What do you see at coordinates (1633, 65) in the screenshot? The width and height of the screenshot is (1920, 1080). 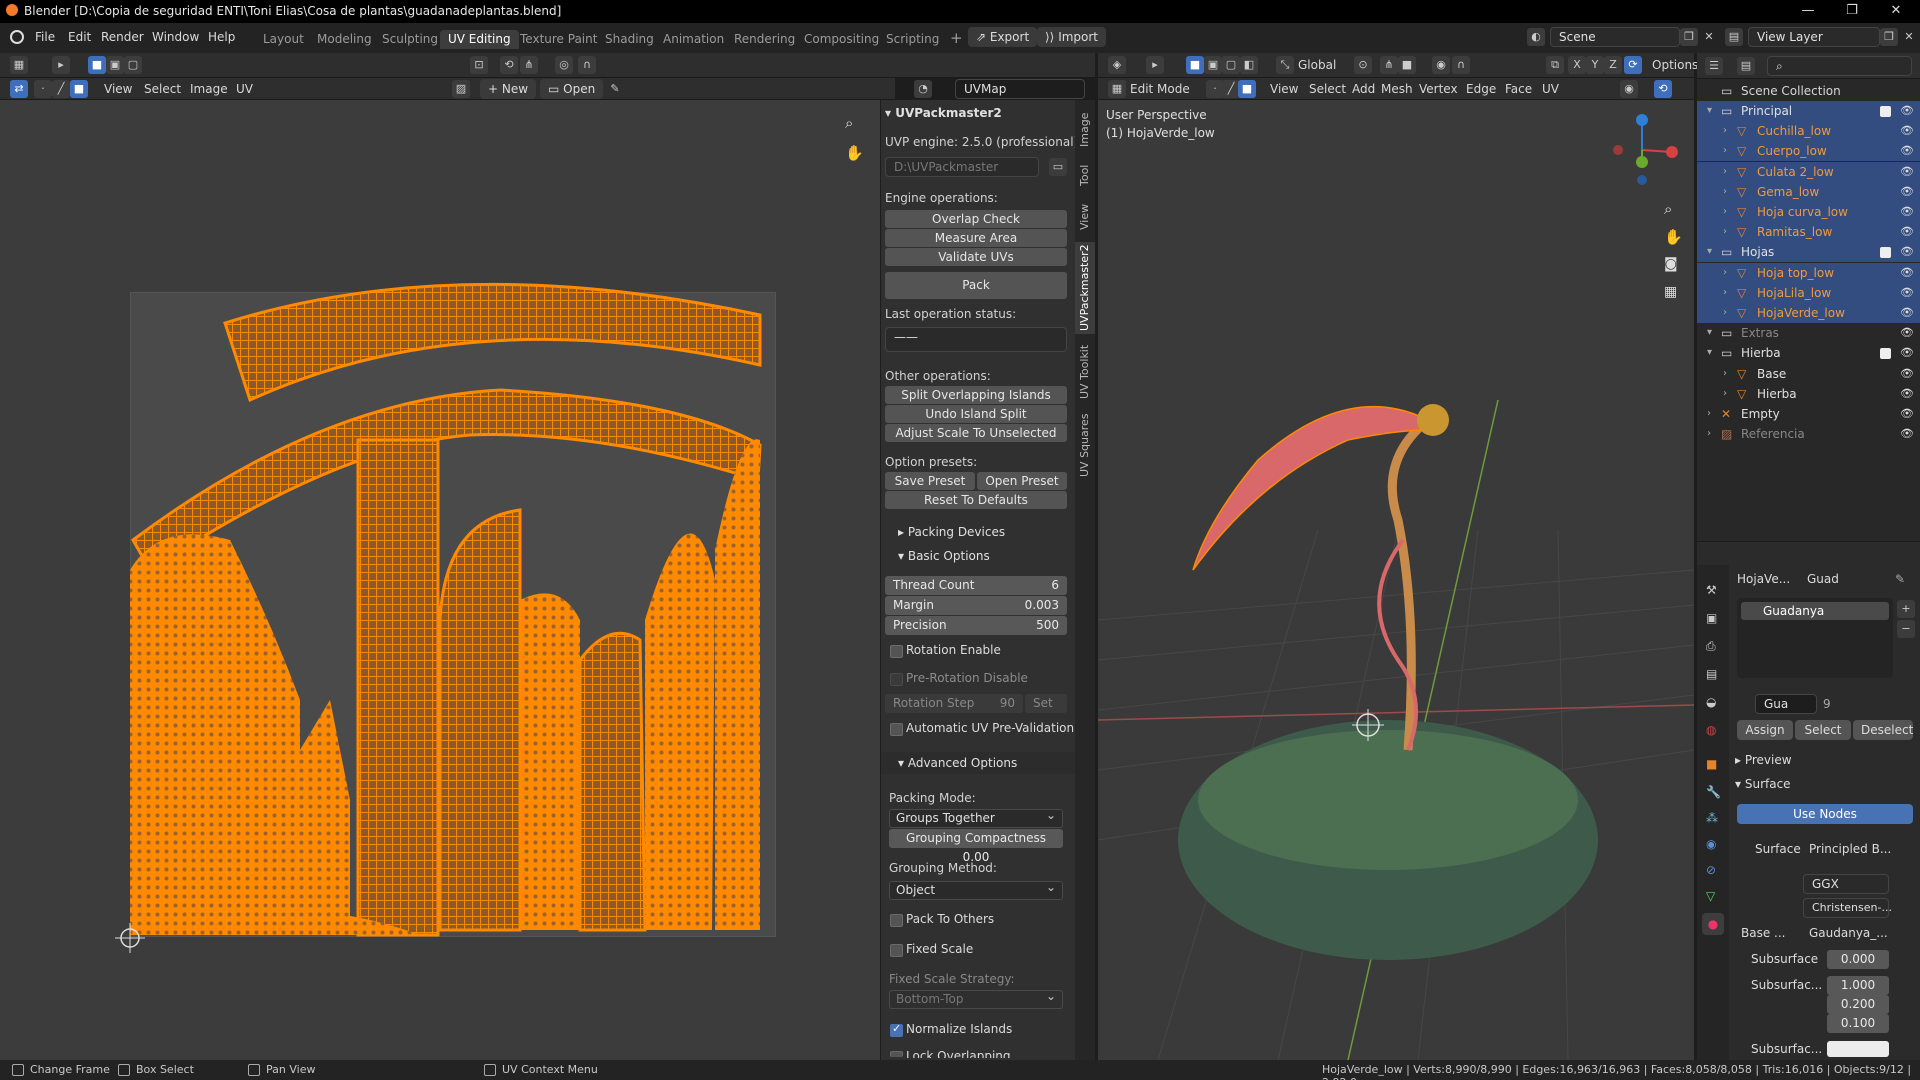 I see `auto-merge-icon: ⟳` at bounding box center [1633, 65].